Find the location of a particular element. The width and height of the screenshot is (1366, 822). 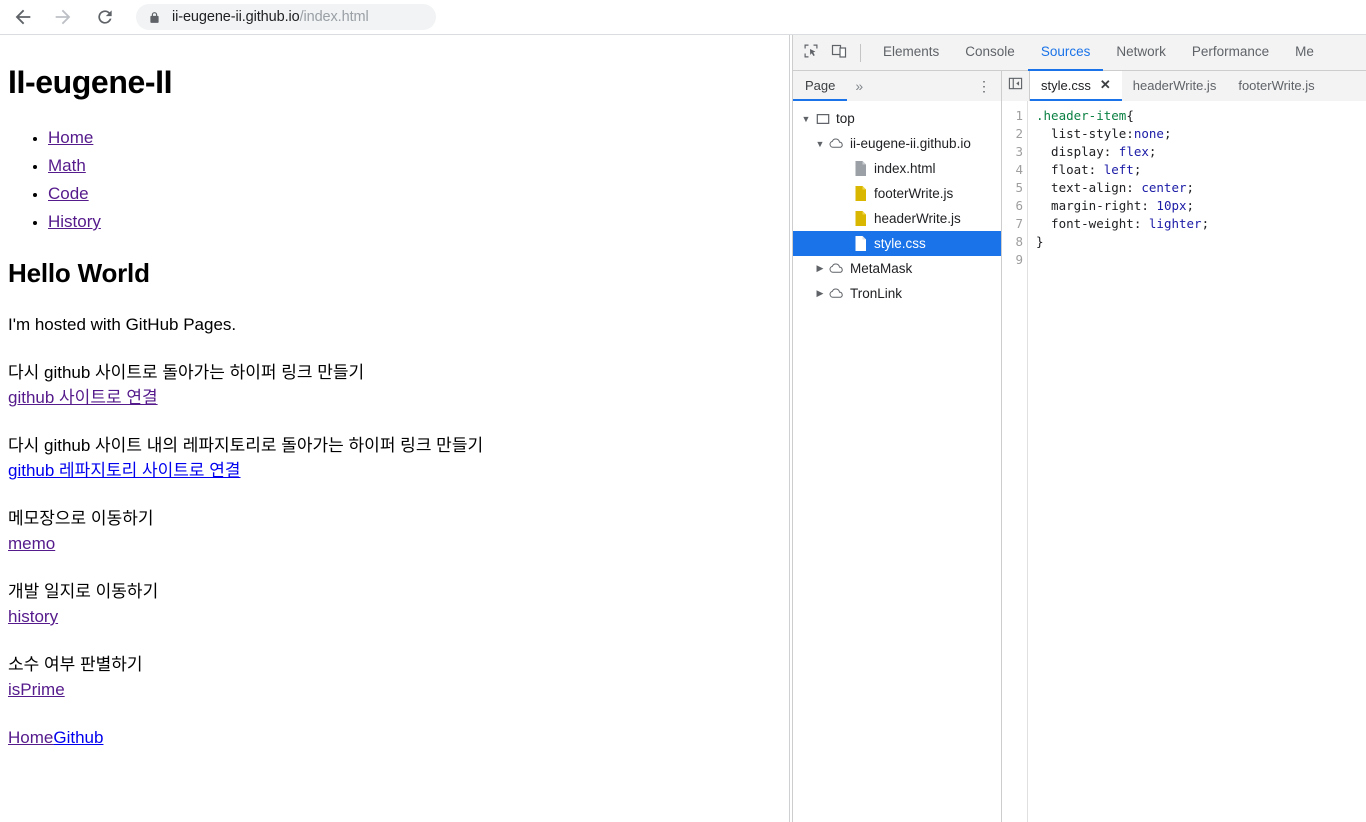

line-number: 7 is located at coordinates (1019, 223).